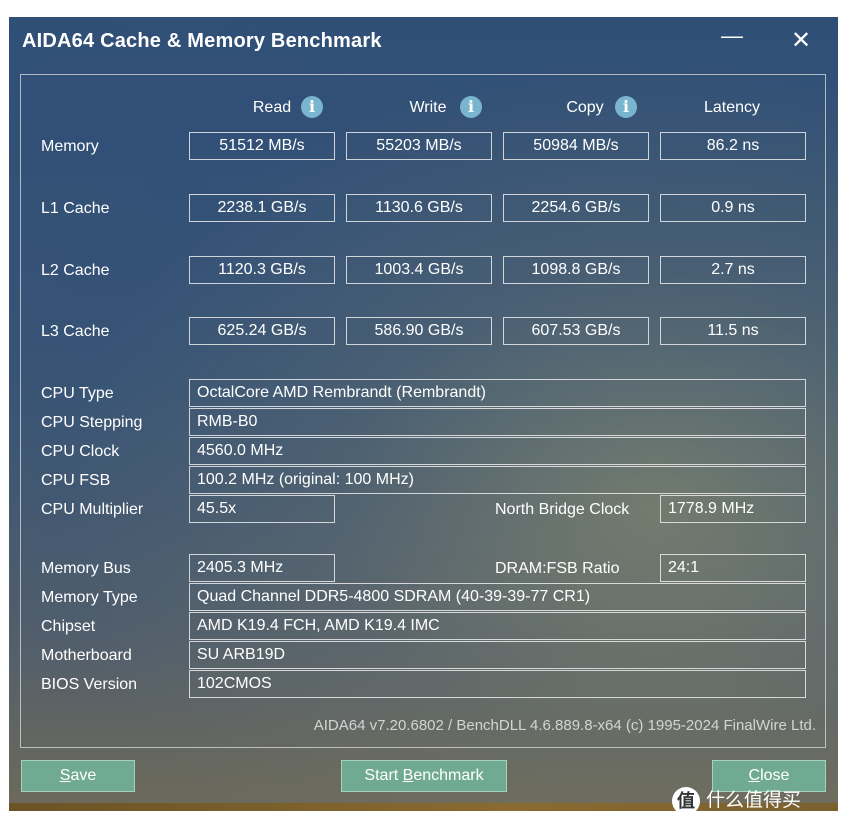 The image size is (846, 827). What do you see at coordinates (733, 568) in the screenshot?
I see `dram-fsb-ratio-value: 24:1` at bounding box center [733, 568].